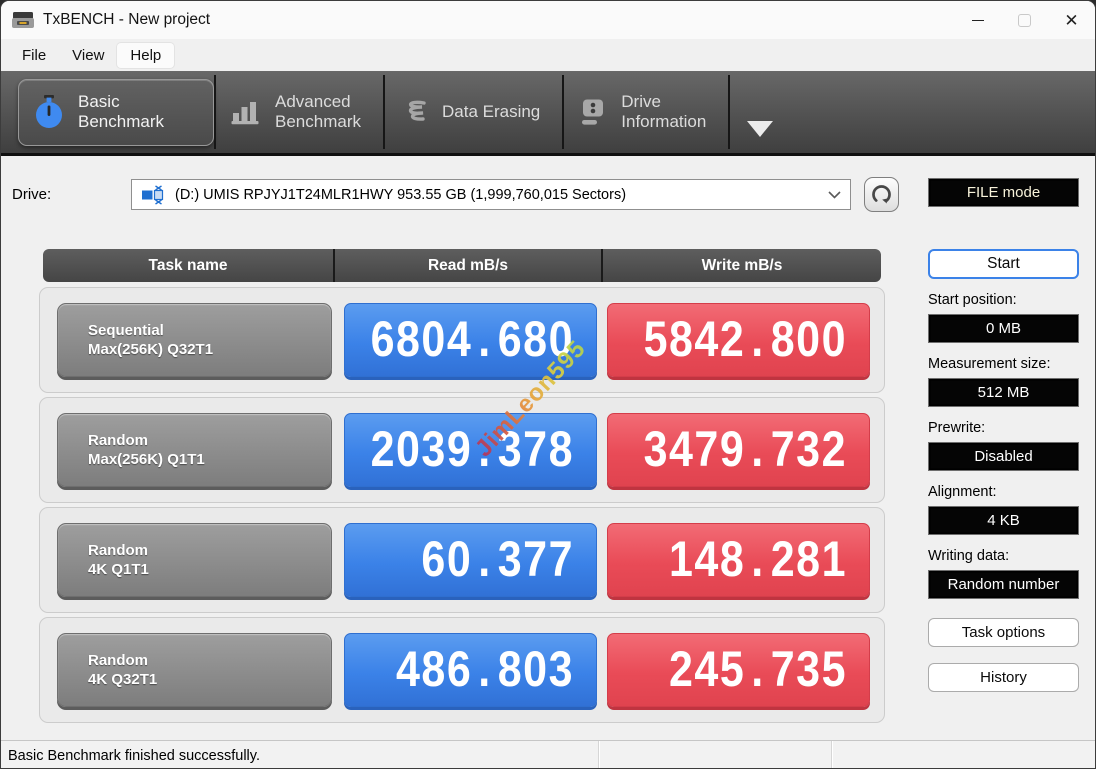 This screenshot has height=769, width=1096. Describe the element at coordinates (497, 559) in the screenshot. I see `read-value: 60. 377` at that location.